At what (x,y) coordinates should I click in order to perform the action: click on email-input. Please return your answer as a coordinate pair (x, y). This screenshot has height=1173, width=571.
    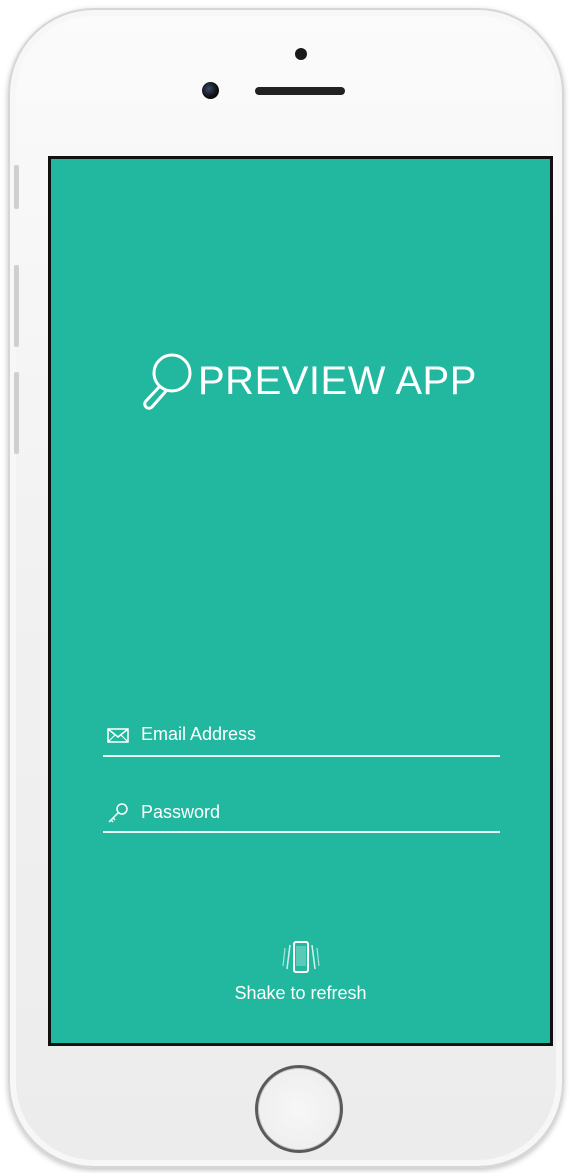
    Looking at the image, I should click on (316, 734).